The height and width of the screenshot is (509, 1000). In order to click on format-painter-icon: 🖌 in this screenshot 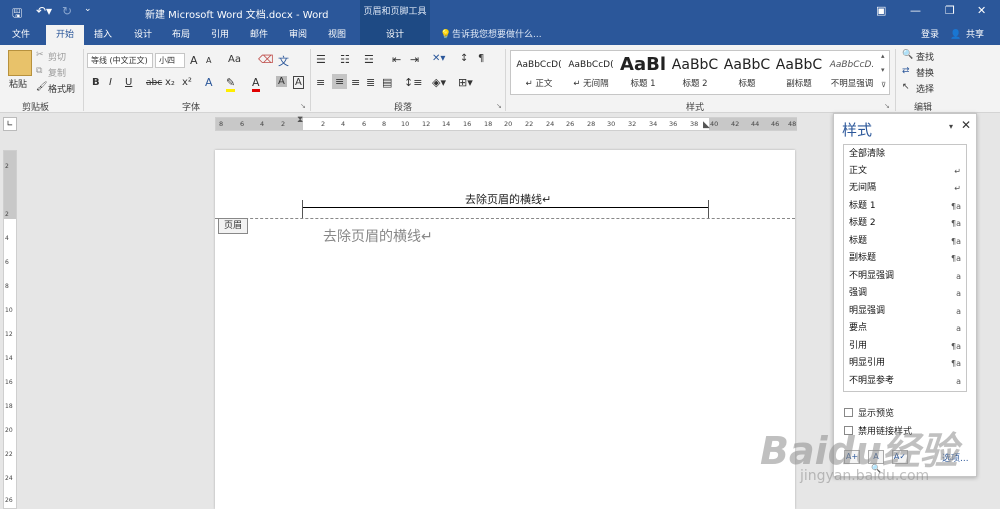, I will do `click(41, 87)`.